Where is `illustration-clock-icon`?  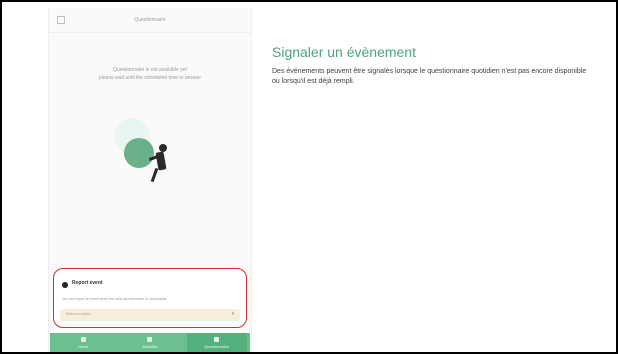
illustration-clock-icon is located at coordinates (139, 153).